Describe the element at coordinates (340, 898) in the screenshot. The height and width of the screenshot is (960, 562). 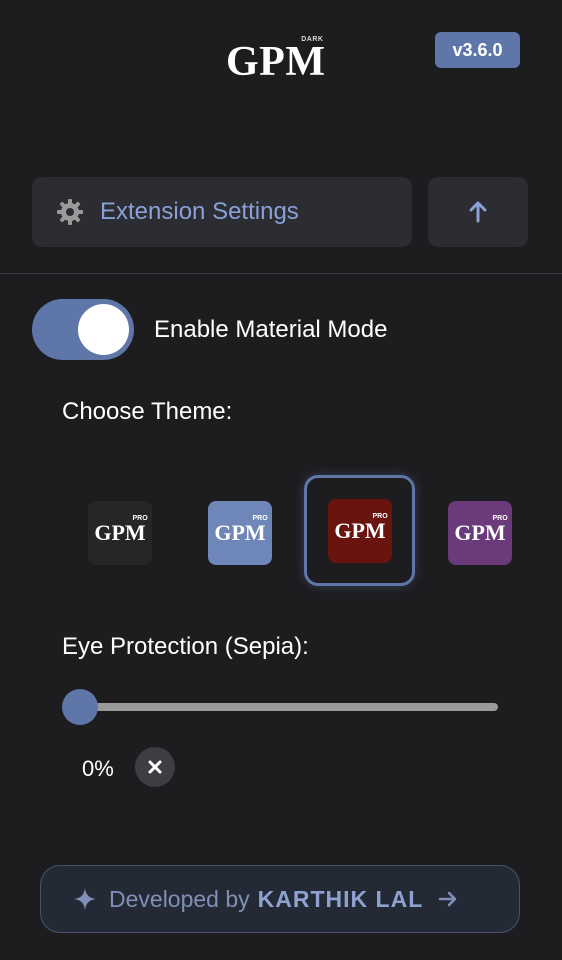
I see `developer-name: KARTHIK LAL` at that location.